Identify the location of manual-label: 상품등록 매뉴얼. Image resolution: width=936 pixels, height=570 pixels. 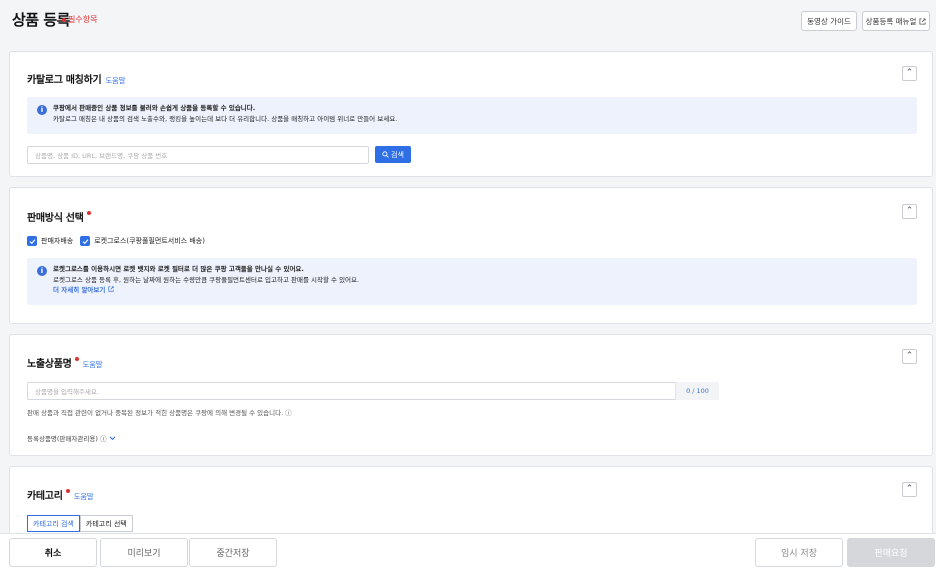
(891, 21).